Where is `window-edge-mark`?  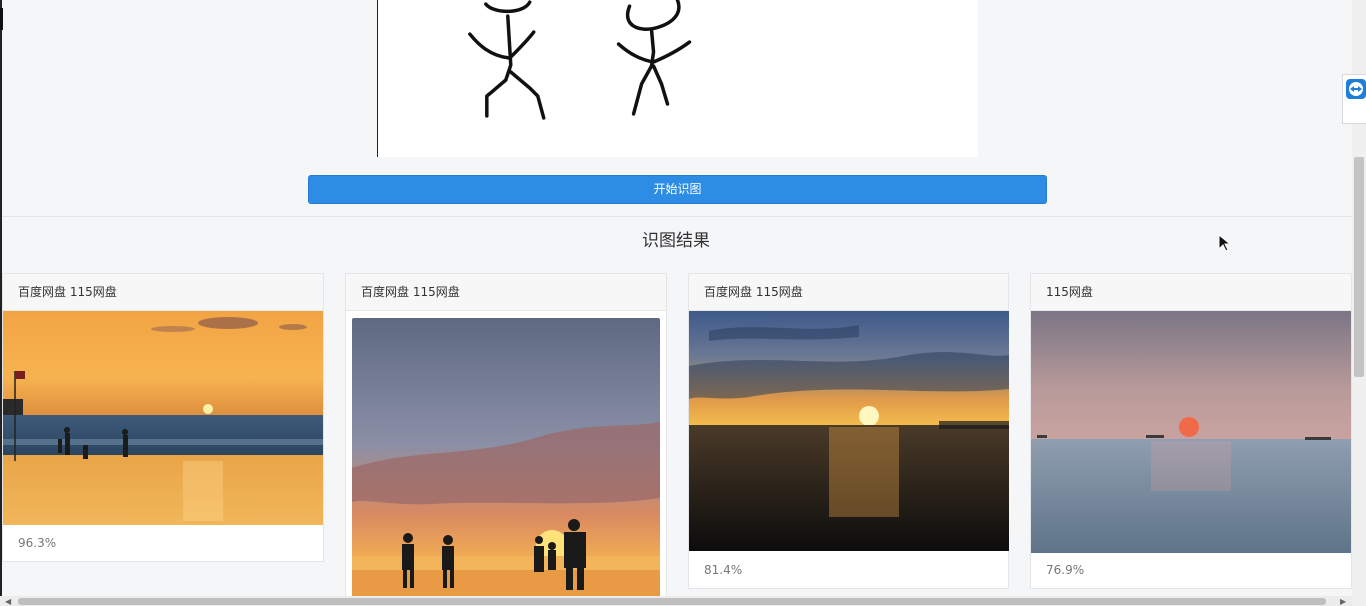
window-edge-mark is located at coordinates (1, 19).